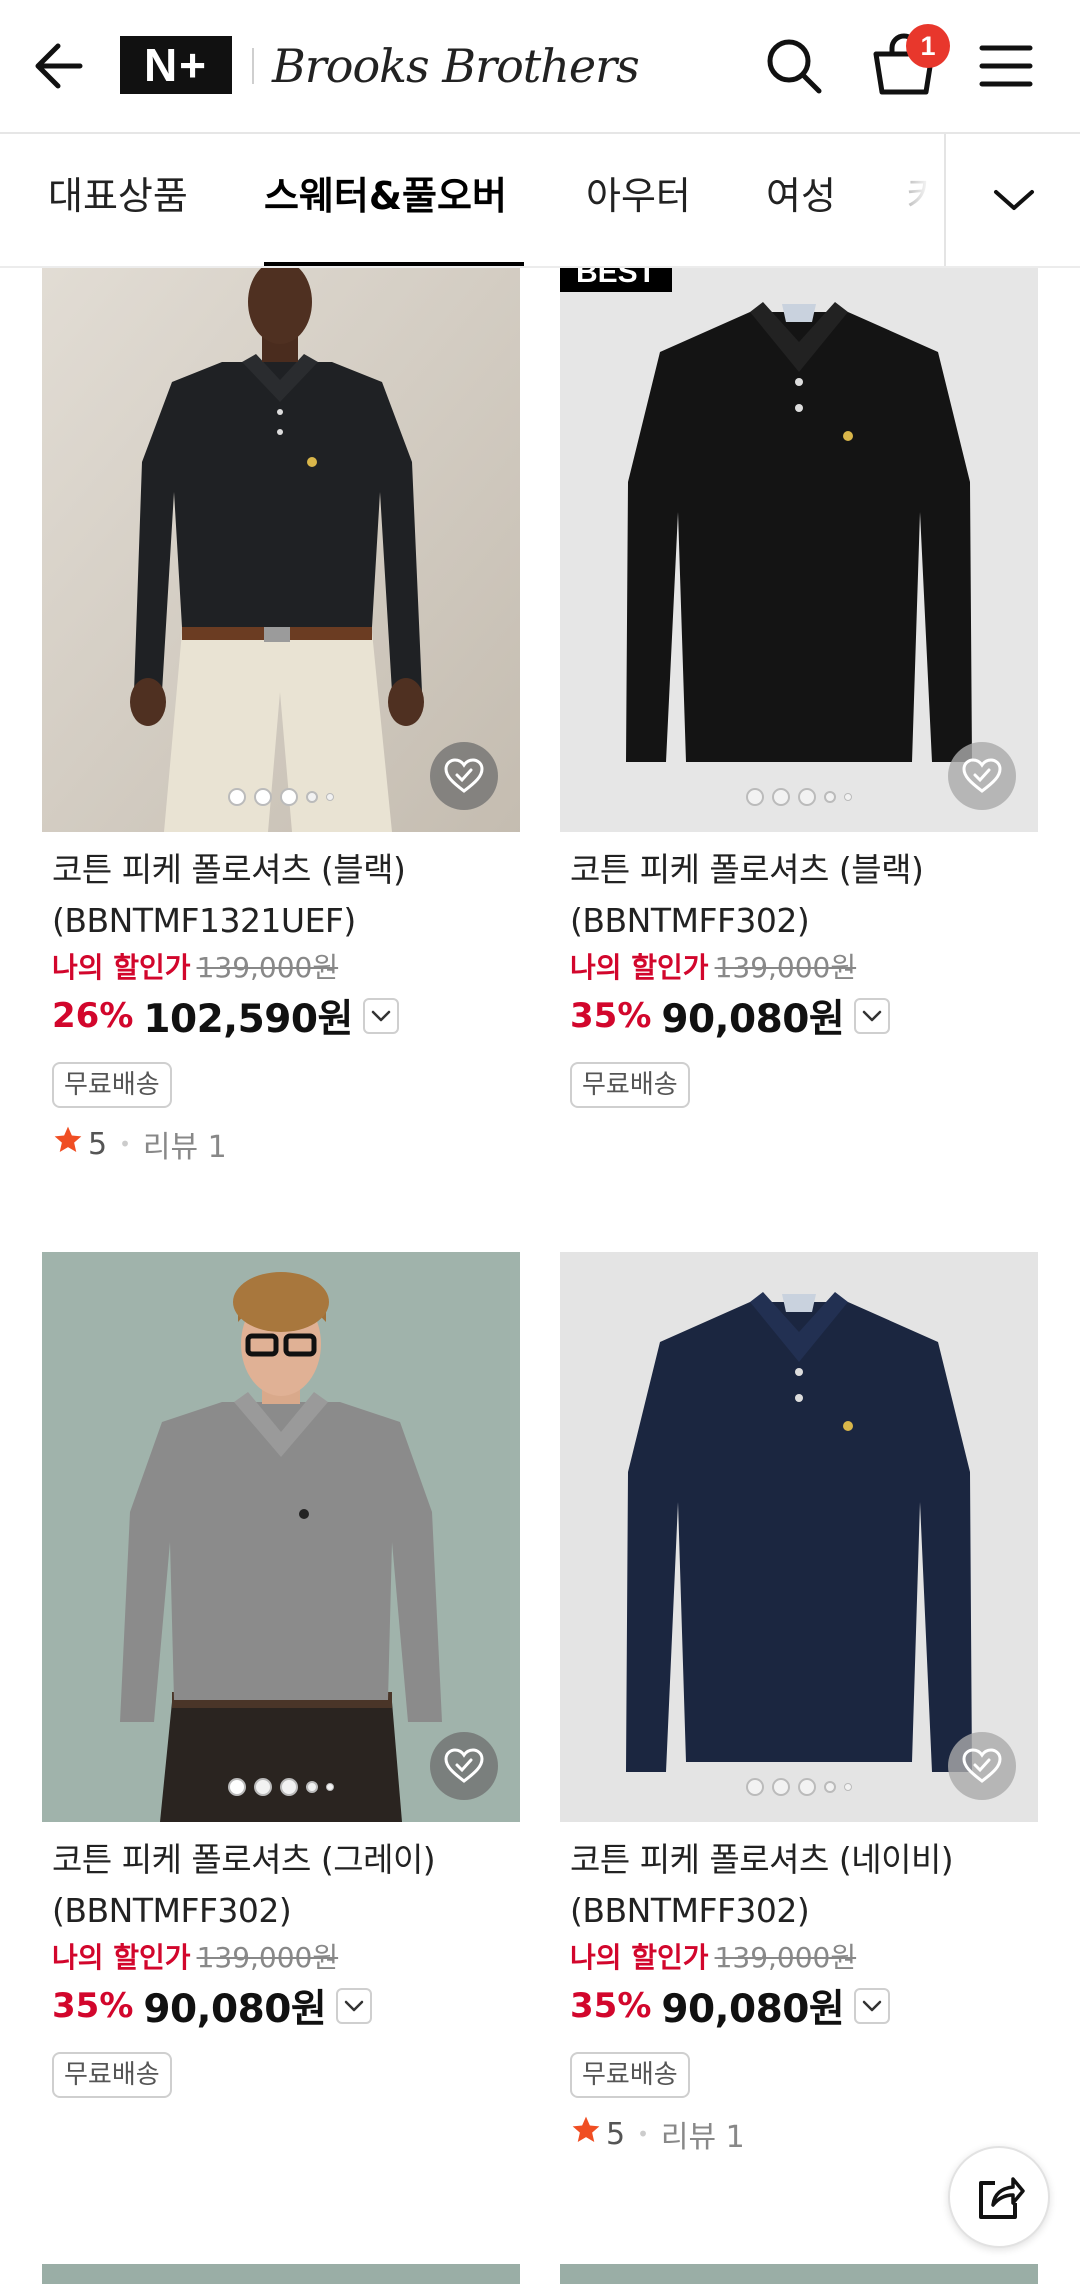 The width and height of the screenshot is (1080, 2284). Describe the element at coordinates (1012, 200) in the screenshot. I see `tab-expand-chevron-icon` at that location.